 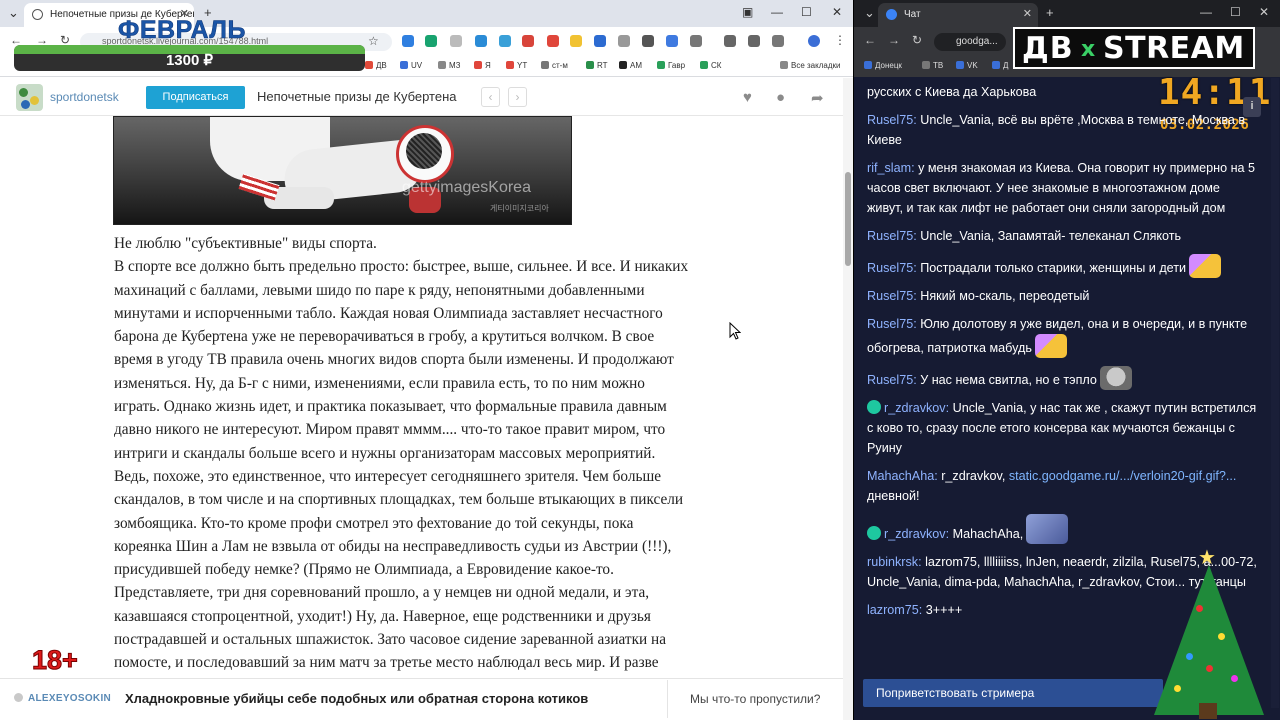 What do you see at coordinates (29, 97) in the screenshot?
I see `site-avatar` at bounding box center [29, 97].